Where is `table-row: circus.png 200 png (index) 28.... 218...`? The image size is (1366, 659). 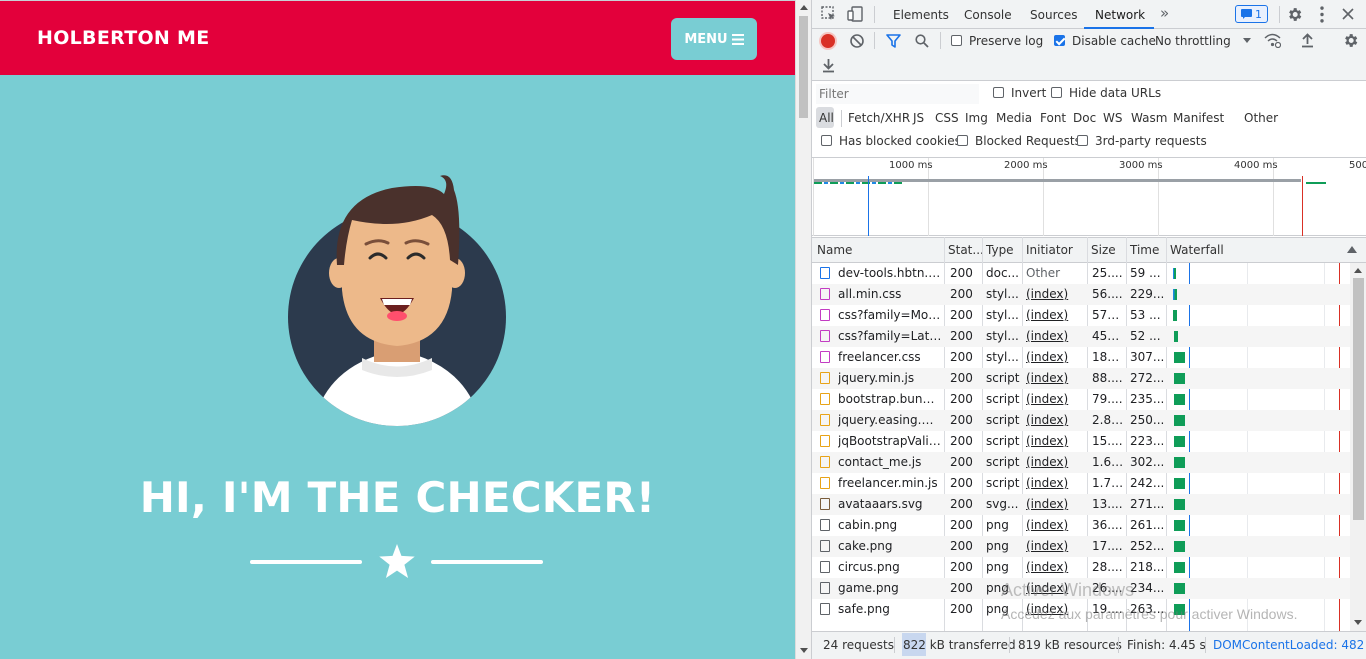 table-row: circus.png 200 png (index) 28.... 218... is located at coordinates (1081, 567).